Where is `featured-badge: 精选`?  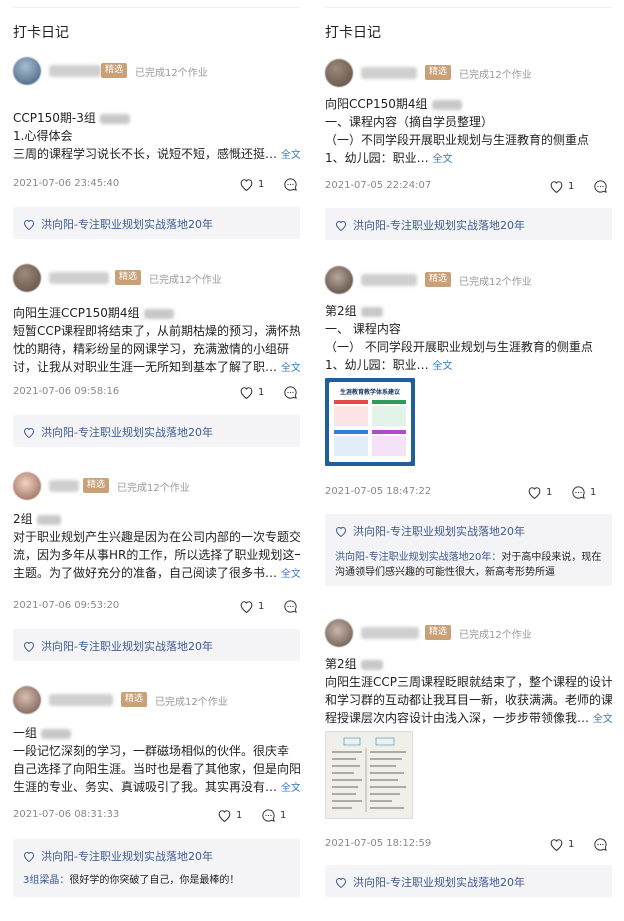
featured-badge: 精选 is located at coordinates (114, 70).